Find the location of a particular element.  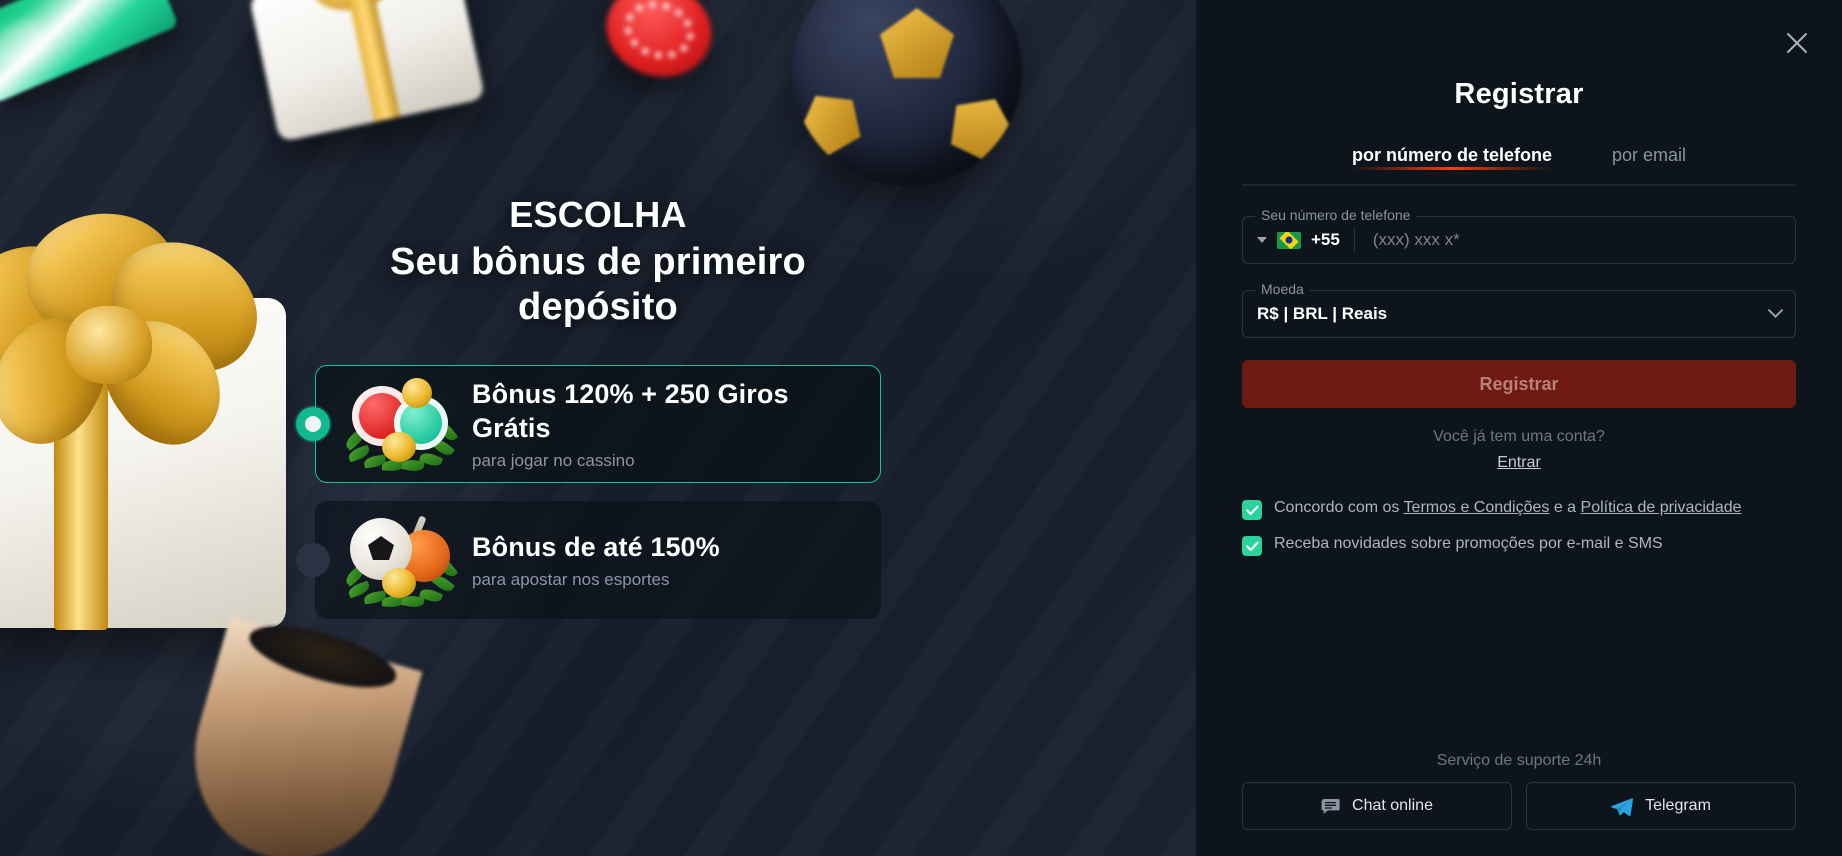

phone-field: Seu número de telefone +55 is located at coordinates (1519, 236).